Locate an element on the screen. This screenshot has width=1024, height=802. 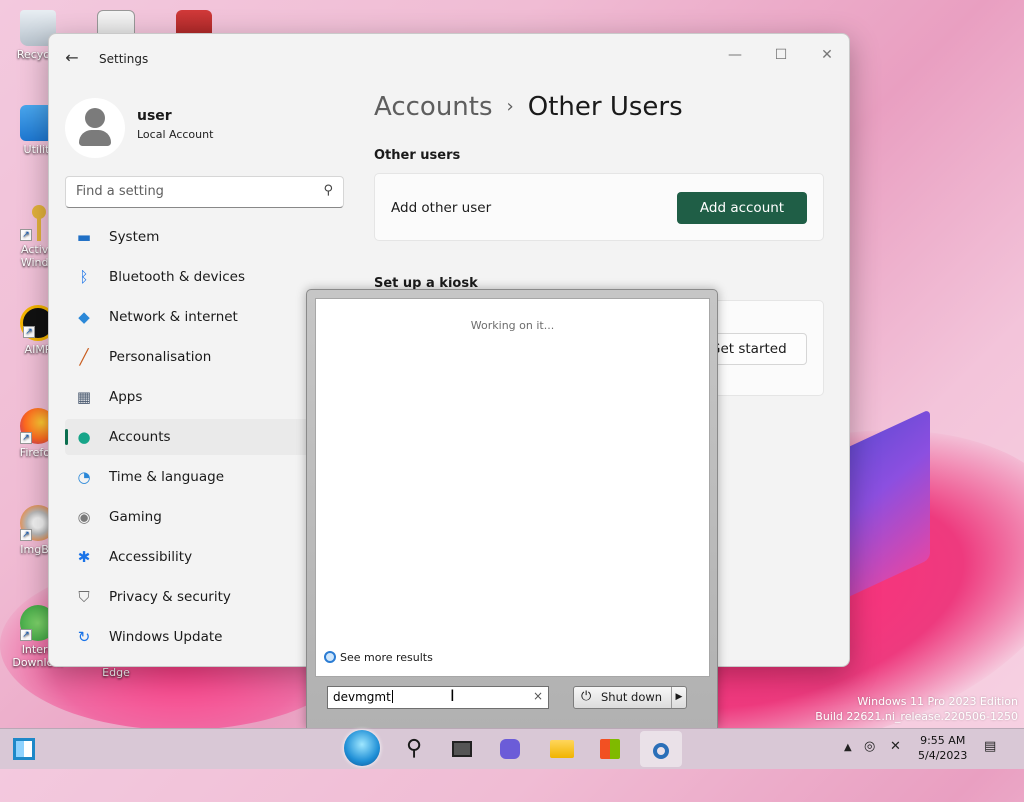
volume-muted-icon: ✕ is located at coordinates (895, 746).